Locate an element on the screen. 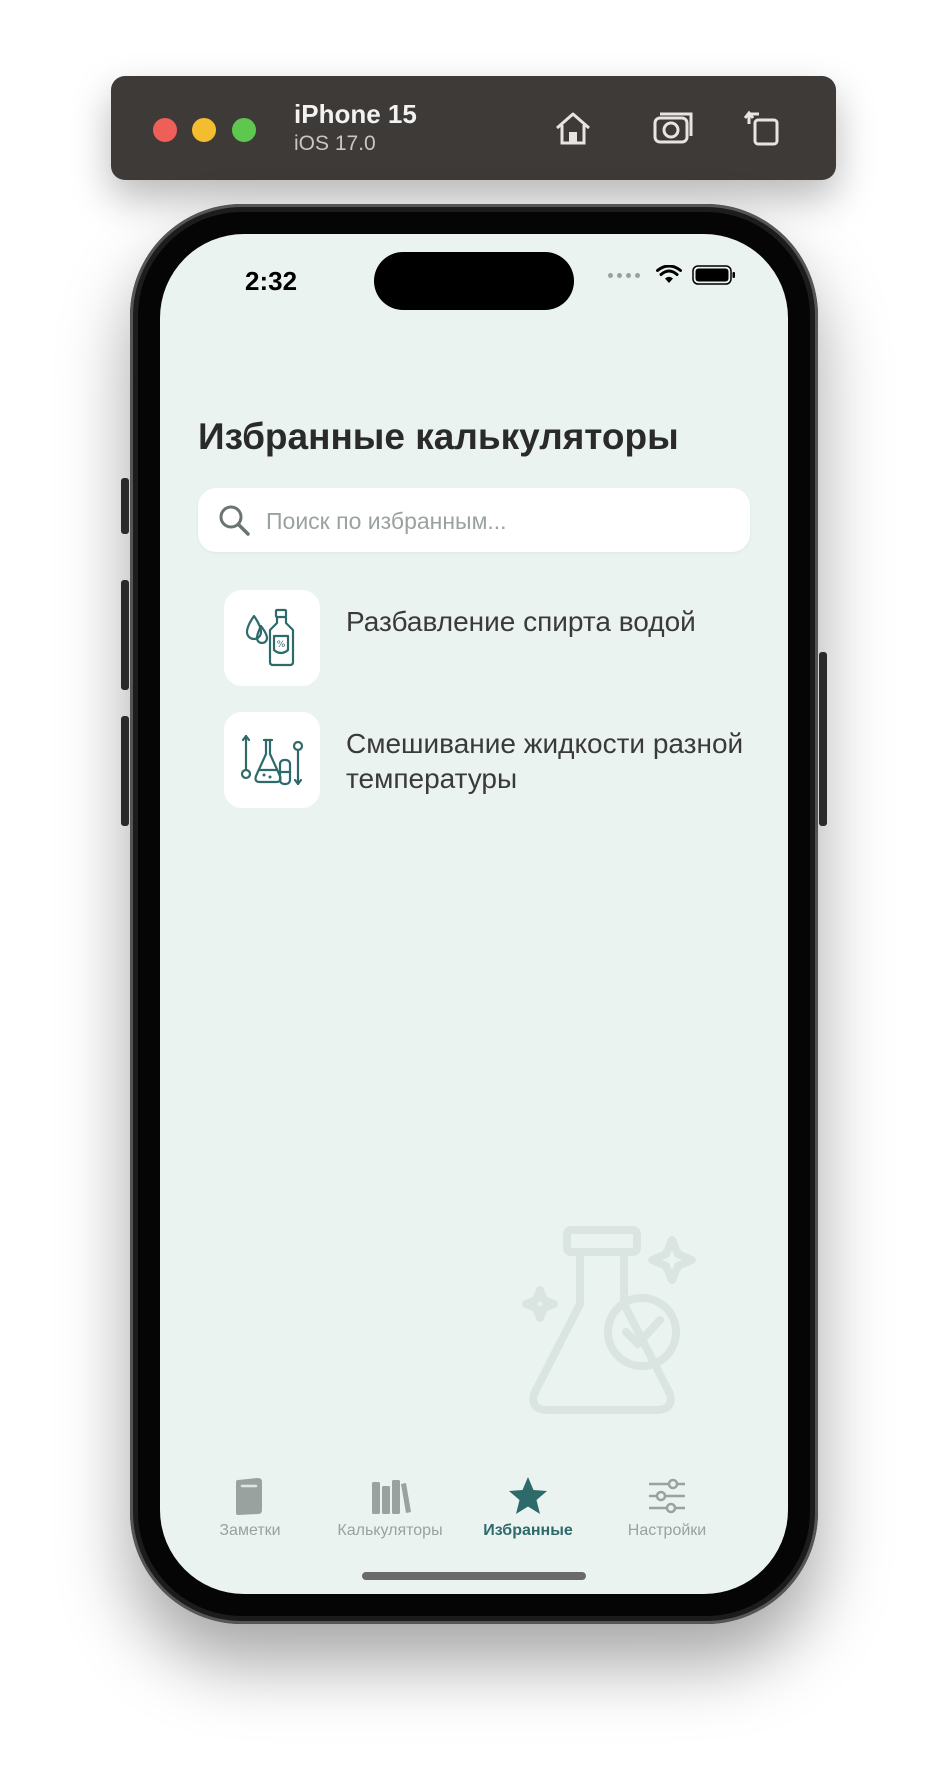 Image resolution: width=948 pixels, height=1778 pixels. home-icon is located at coordinates (573, 128).